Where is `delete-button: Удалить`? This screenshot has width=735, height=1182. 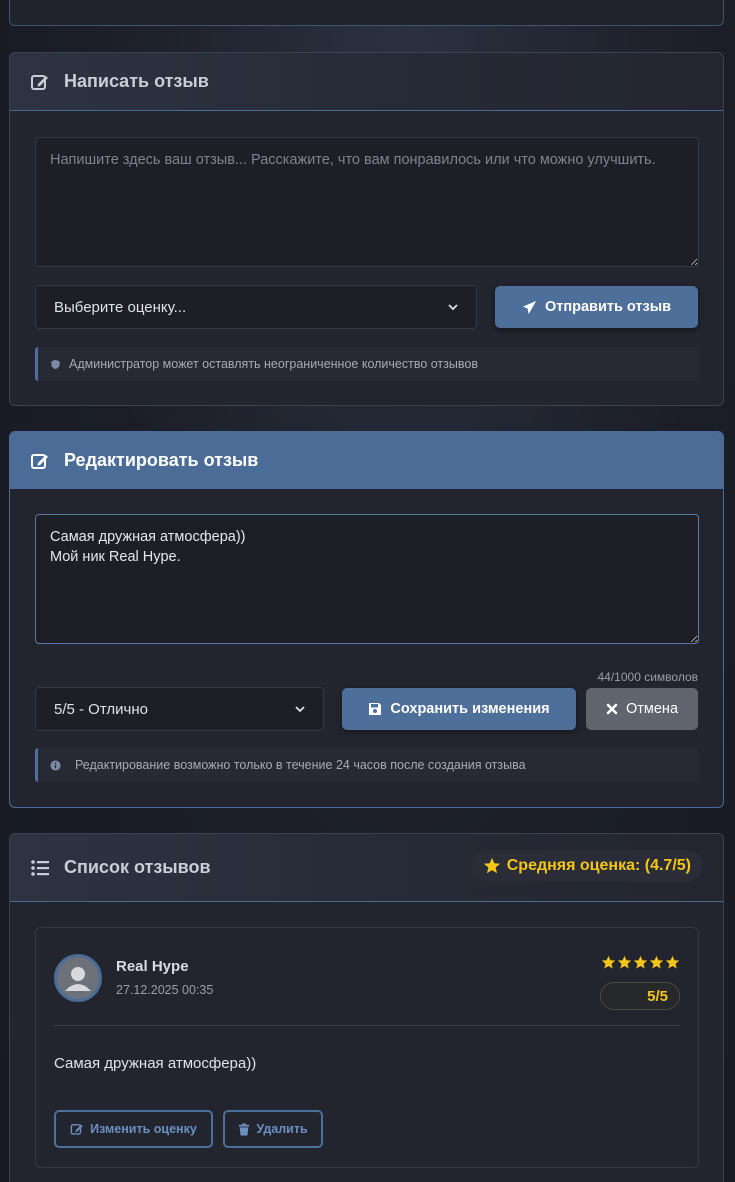 delete-button: Удалить is located at coordinates (273, 1129).